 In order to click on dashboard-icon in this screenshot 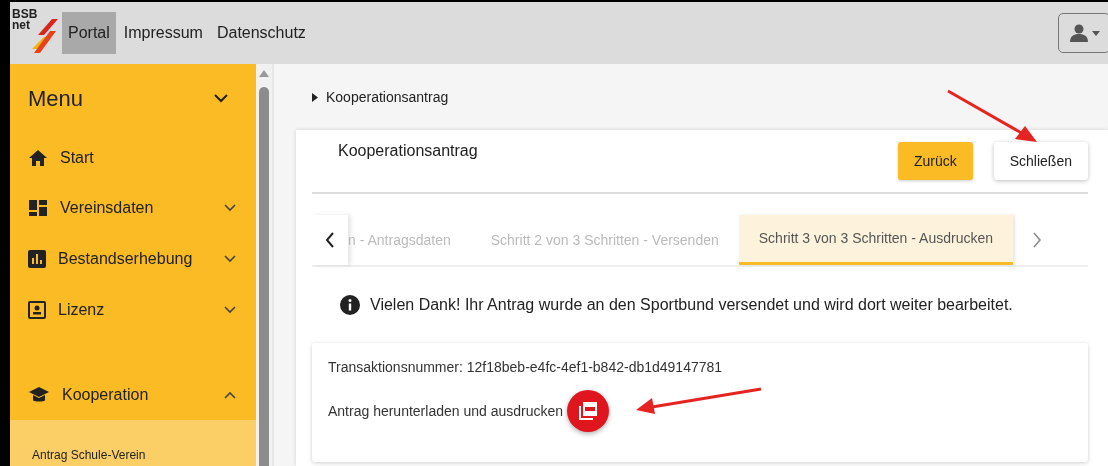, I will do `click(38, 208)`.